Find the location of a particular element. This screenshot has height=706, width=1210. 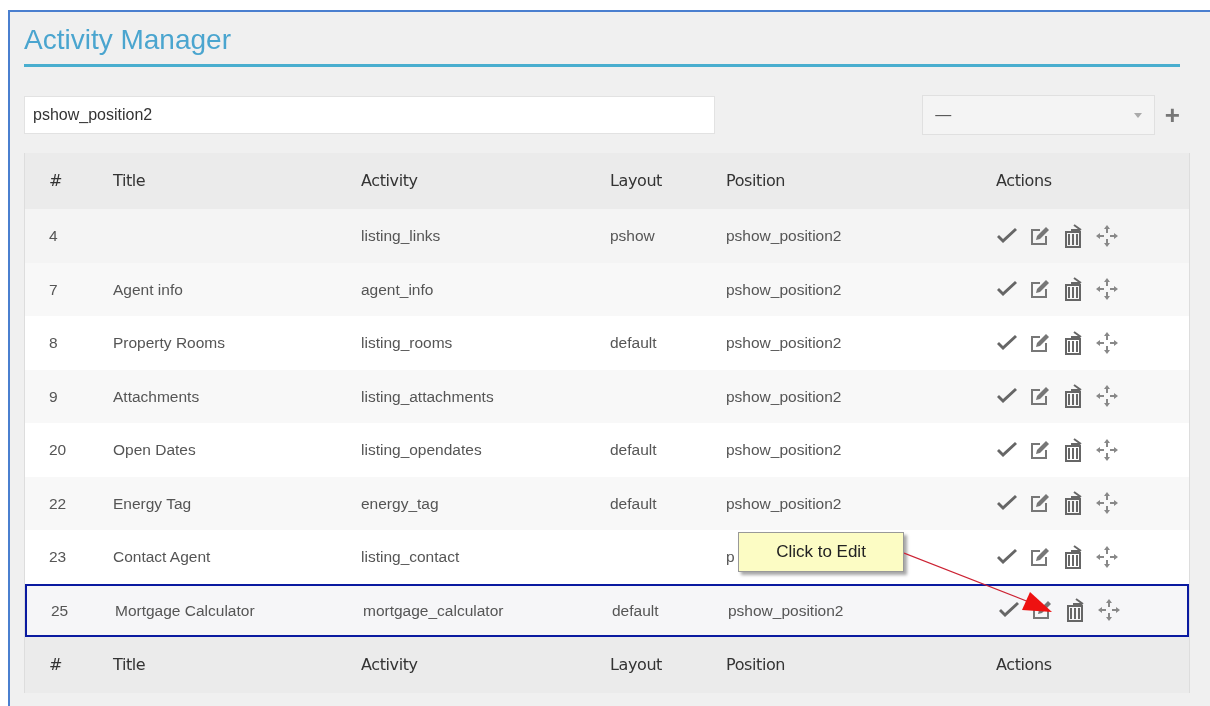

table-cell: 23 is located at coordinates (58, 557).